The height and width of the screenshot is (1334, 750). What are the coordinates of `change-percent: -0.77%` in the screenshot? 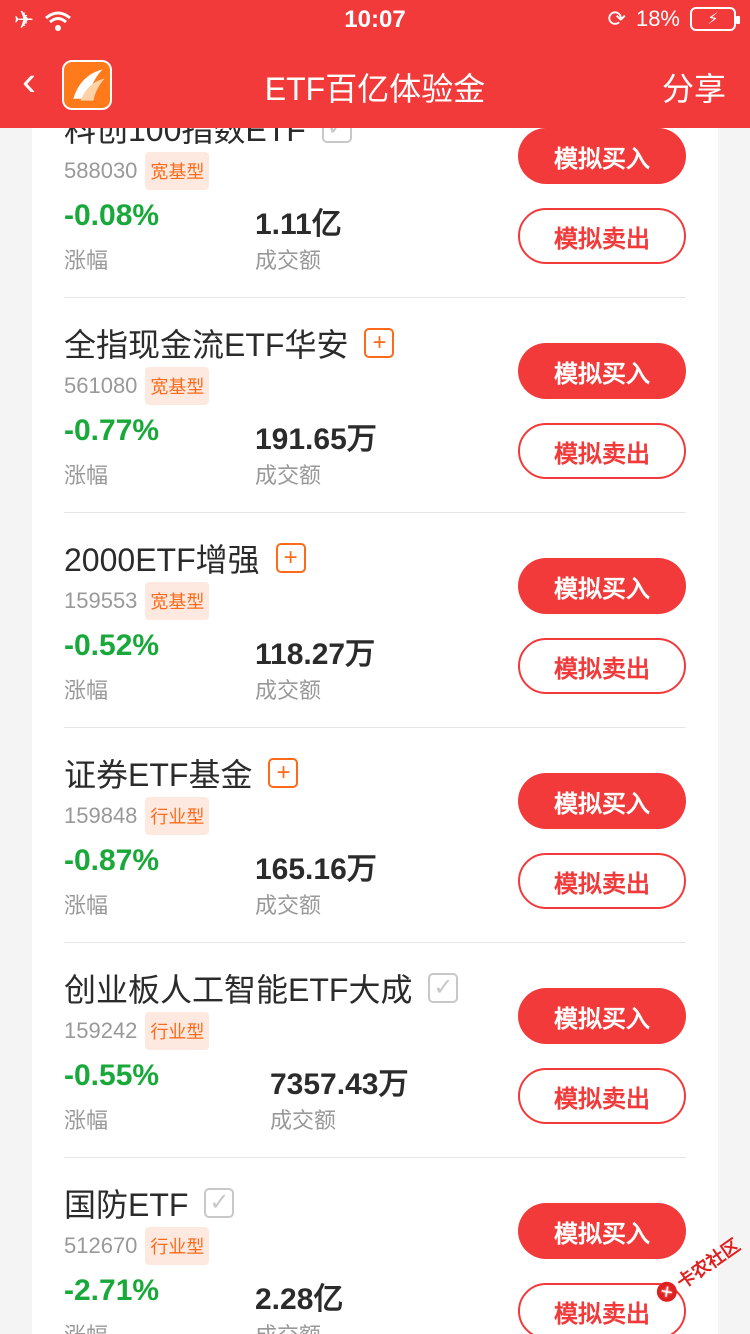 It's located at (112, 430).